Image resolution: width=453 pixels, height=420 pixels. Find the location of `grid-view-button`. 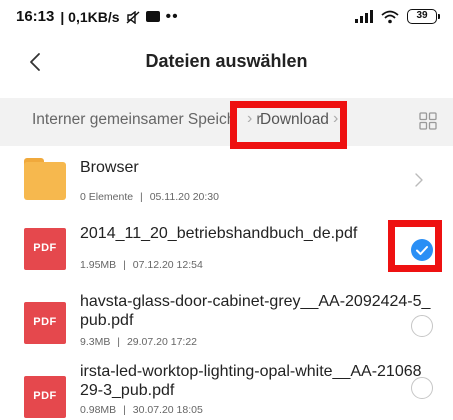

grid-view-button is located at coordinates (428, 121).